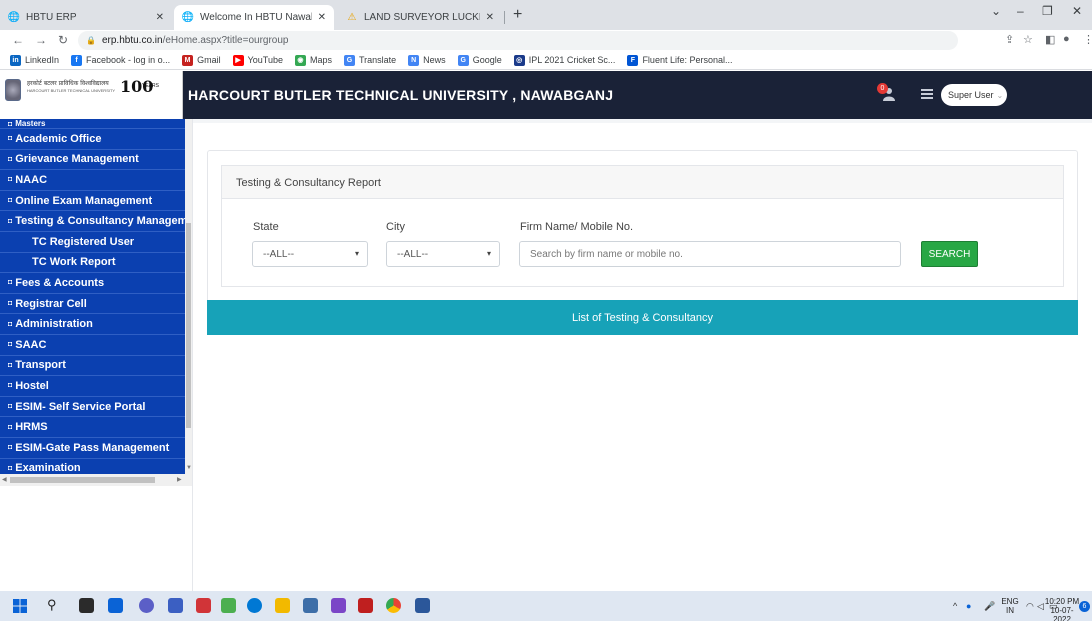  I want to click on sidebar-horizontal-scrollbar: ◀ ▶, so click(96, 480).